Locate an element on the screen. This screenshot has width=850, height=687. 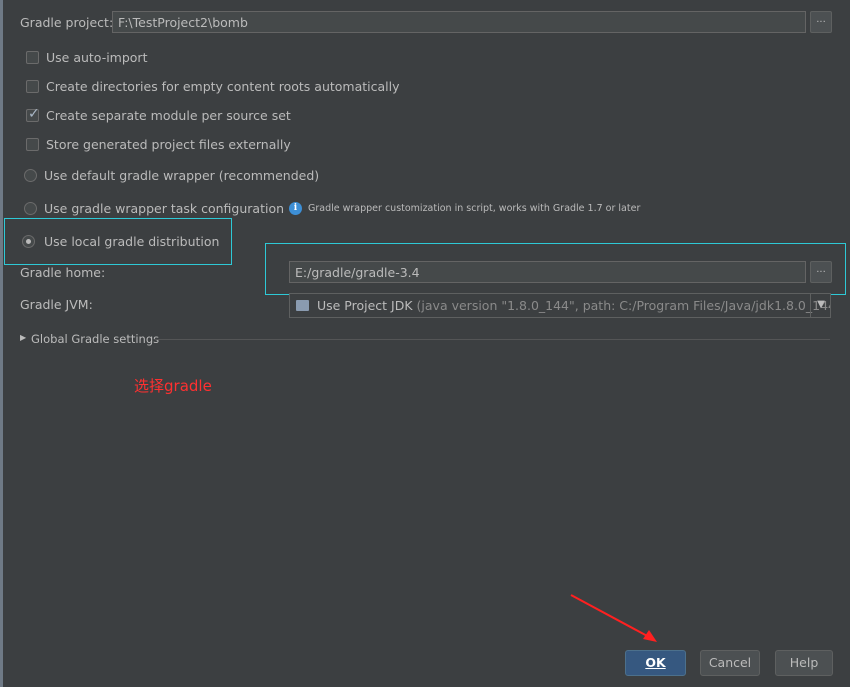
global-gradle-settings-toggle: ▶ Global Gradle settings is located at coordinates (90, 340).